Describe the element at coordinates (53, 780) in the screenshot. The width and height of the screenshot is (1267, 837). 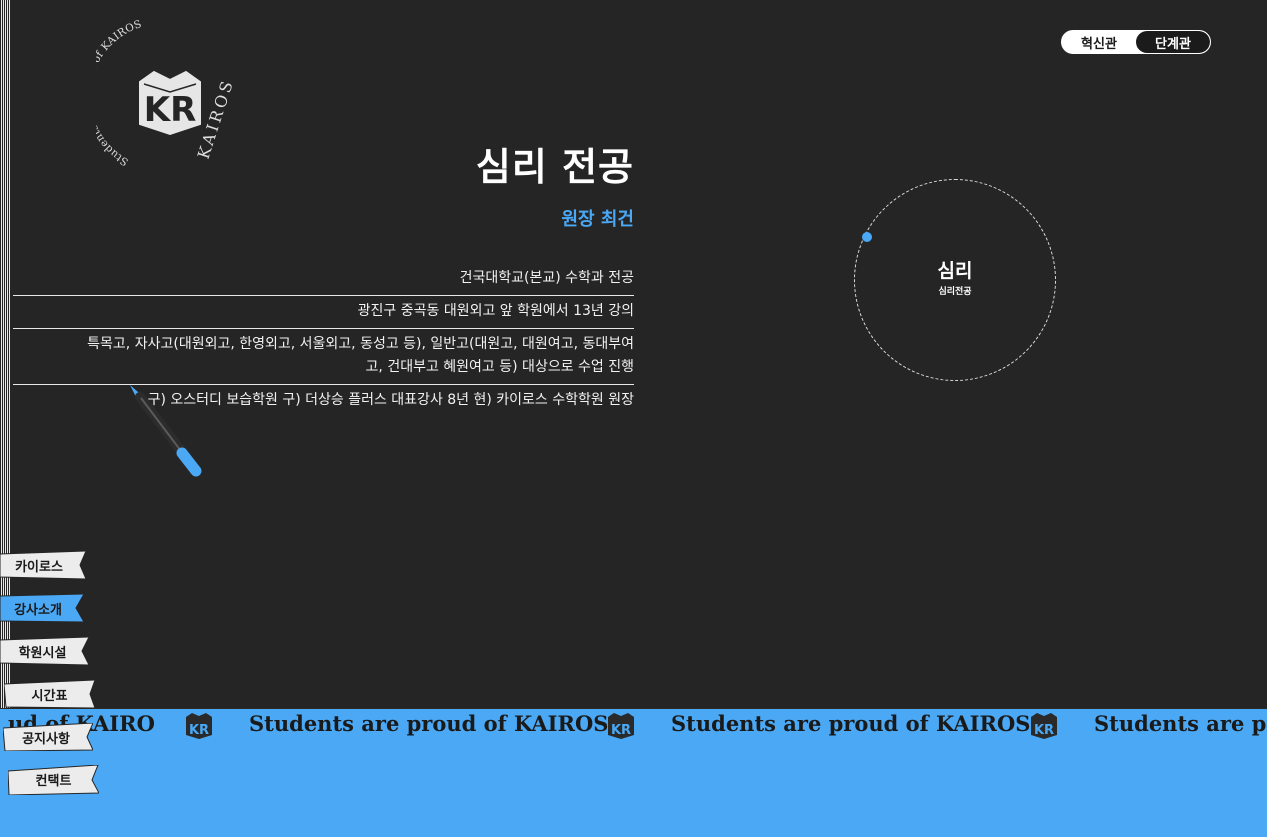
I see `nav-tab-contact: 컨택트` at that location.